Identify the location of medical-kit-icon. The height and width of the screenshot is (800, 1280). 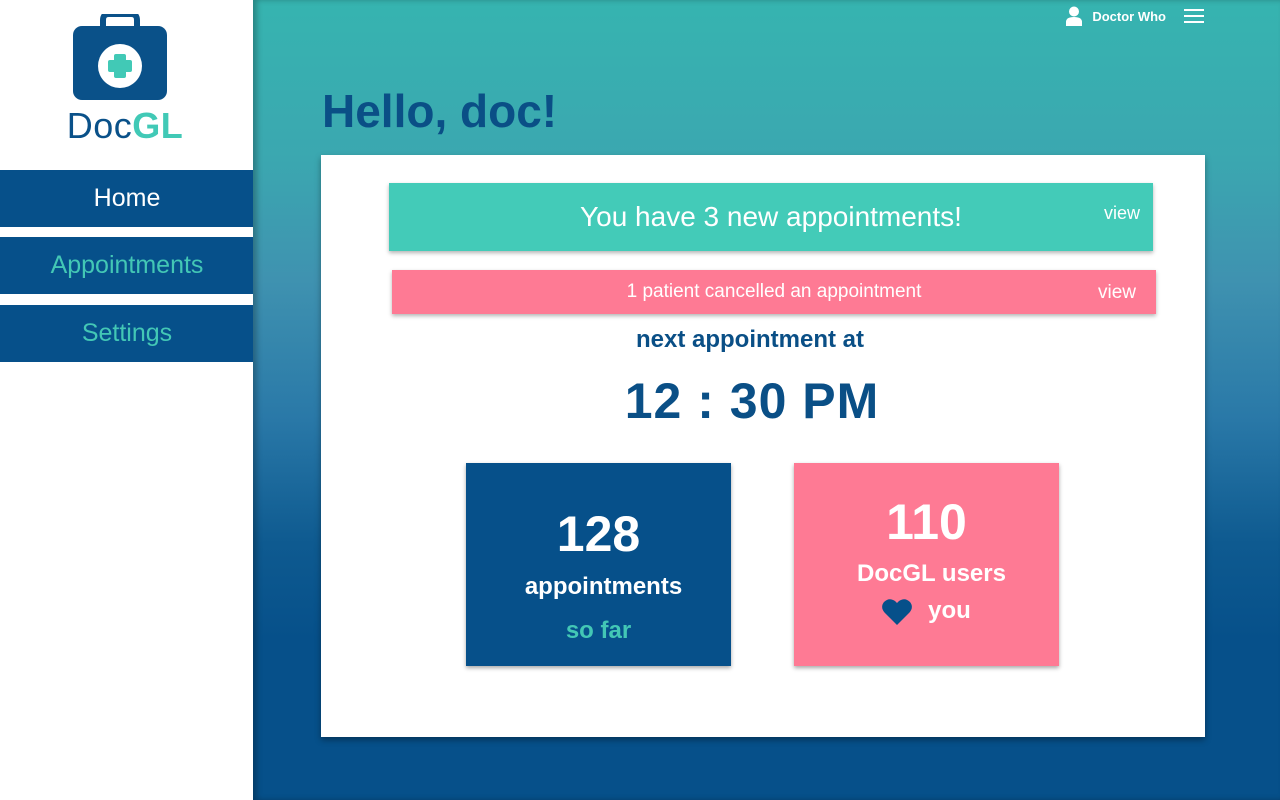
(120, 57).